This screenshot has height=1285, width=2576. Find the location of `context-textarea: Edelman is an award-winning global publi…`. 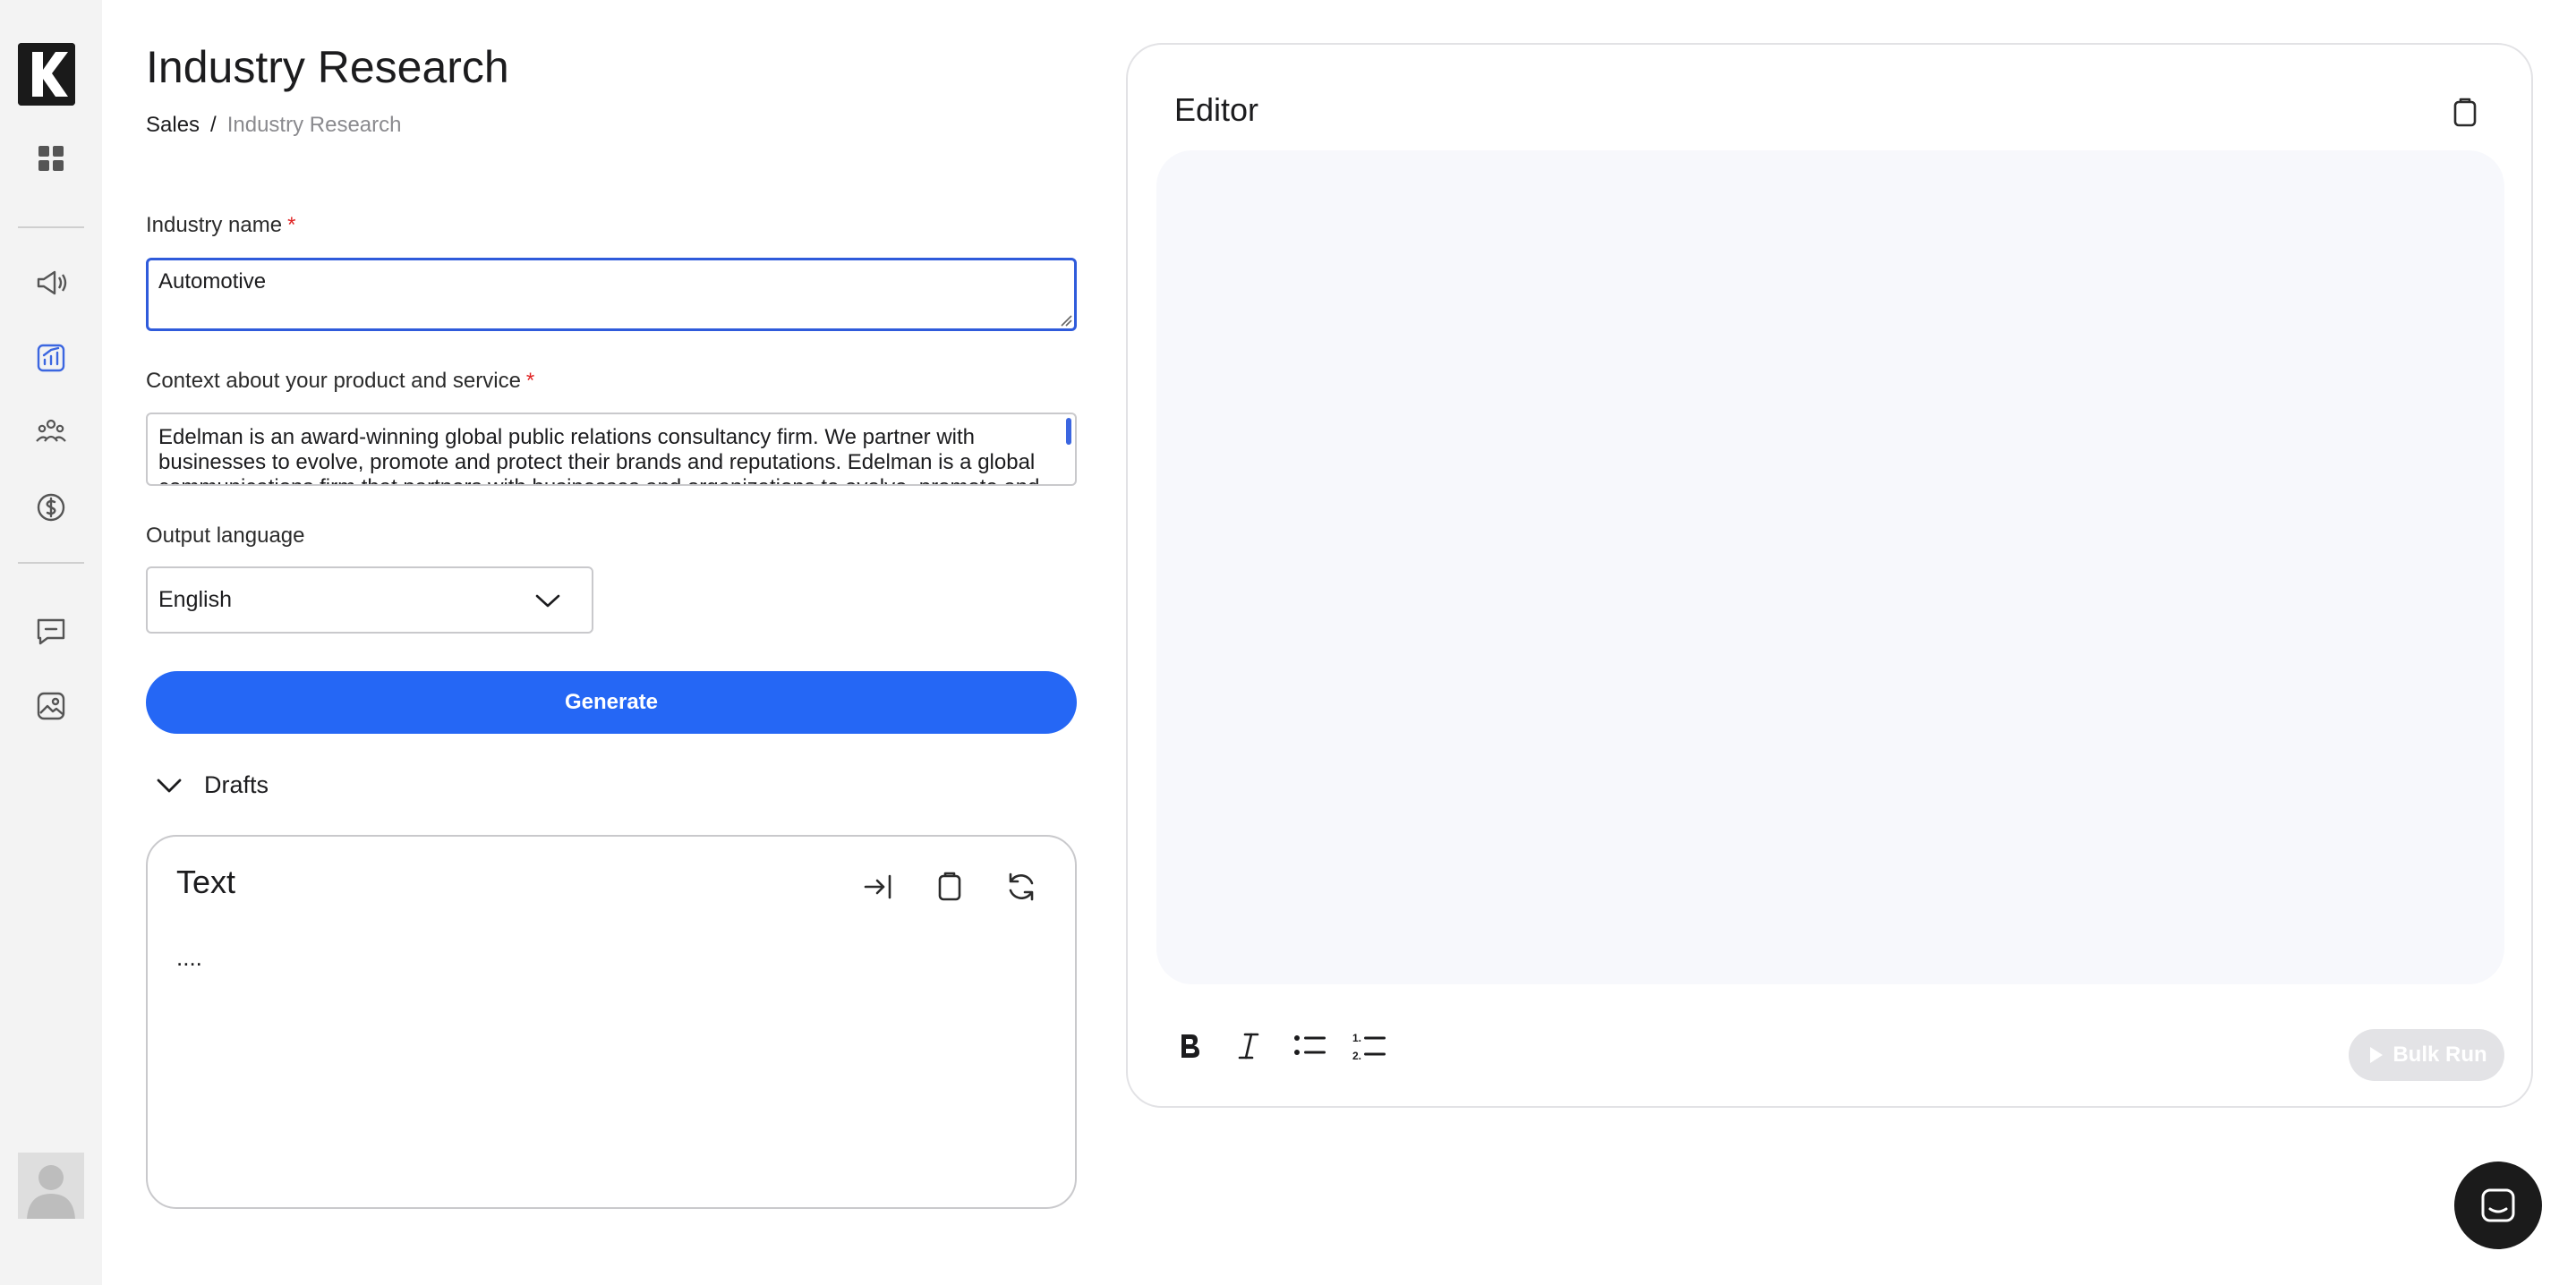

context-textarea: Edelman is an award-winning global publi… is located at coordinates (611, 449).